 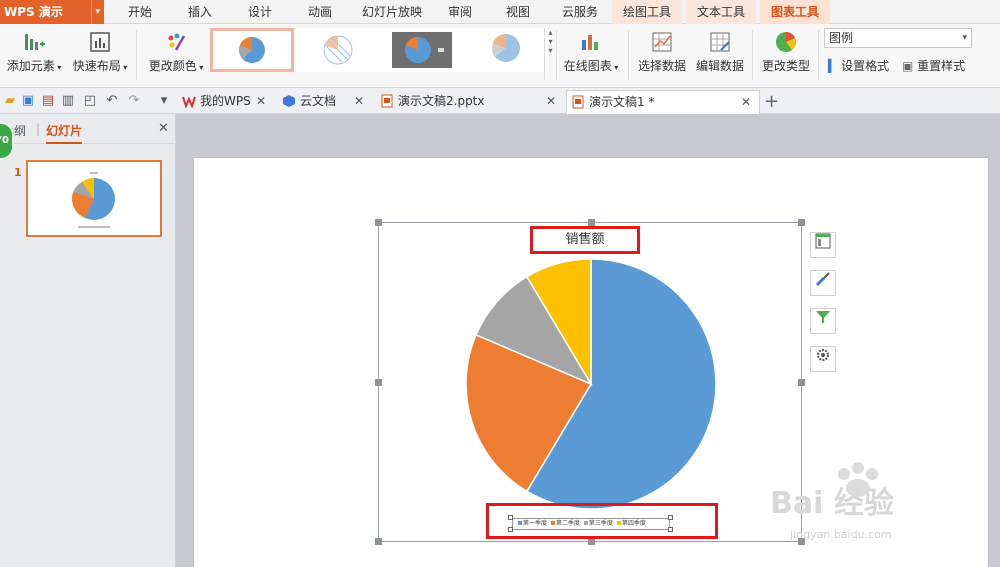 I want to click on tab-label: 演示文稿1 *, so click(x=622, y=102).